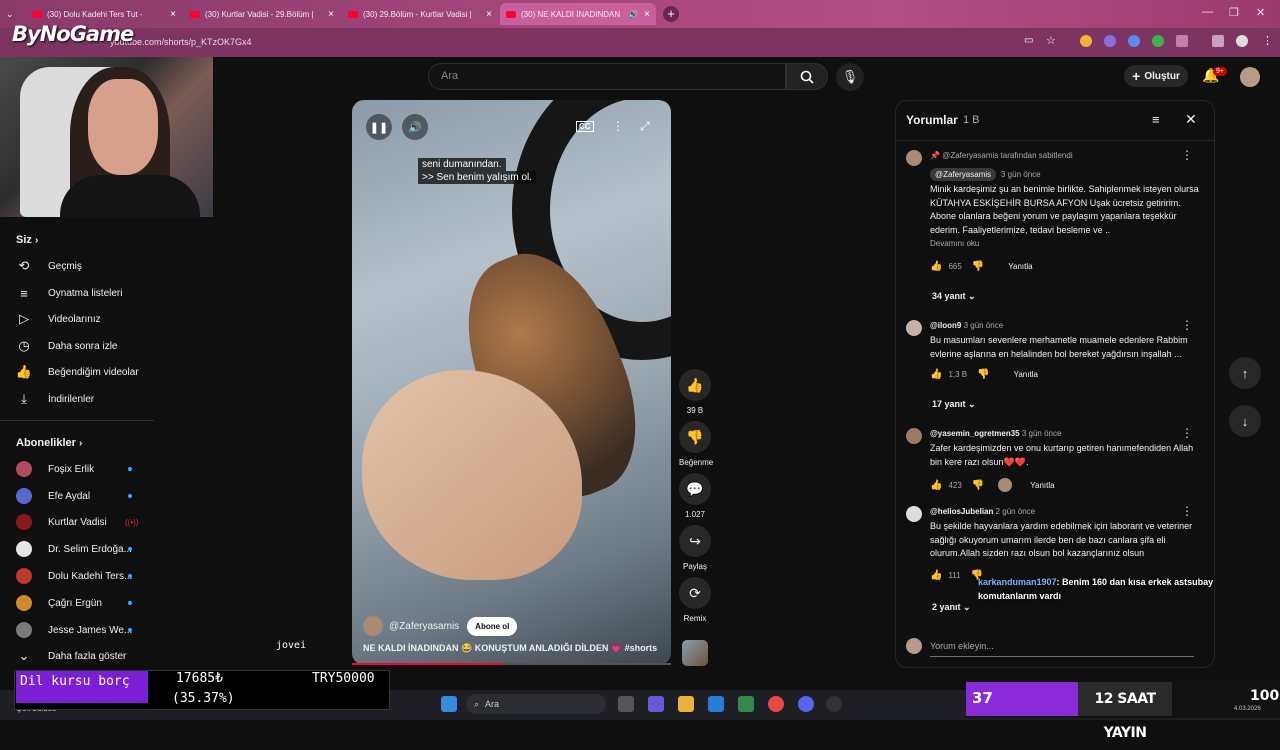  Describe the element at coordinates (834, 704) in the screenshot. I see `obs-icon` at that location.